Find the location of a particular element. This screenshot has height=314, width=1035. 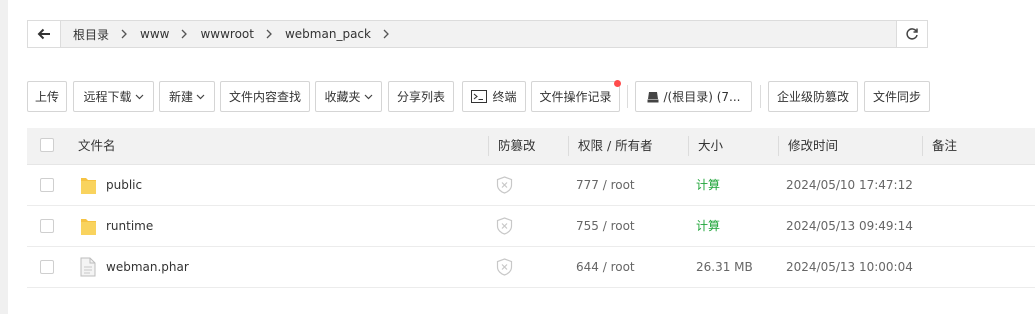

operation-log-label: 文件操作记录 is located at coordinates (575, 97).